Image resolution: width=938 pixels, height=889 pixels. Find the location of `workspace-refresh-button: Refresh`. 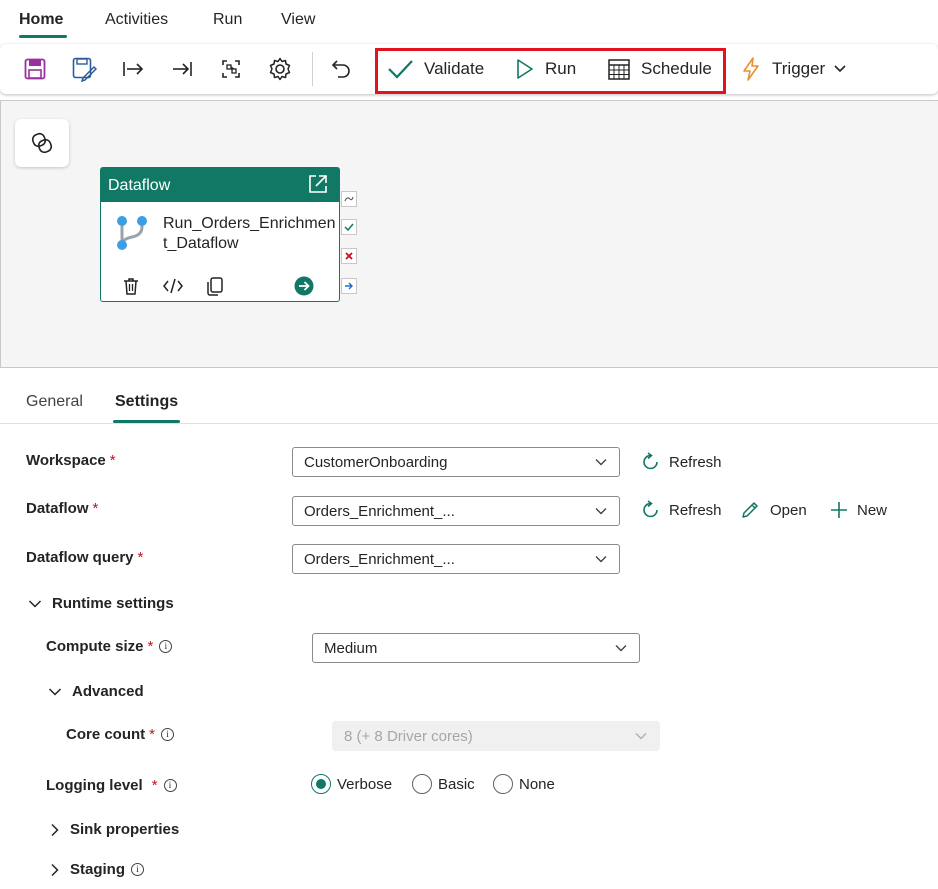

workspace-refresh-button: Refresh is located at coordinates (681, 462).